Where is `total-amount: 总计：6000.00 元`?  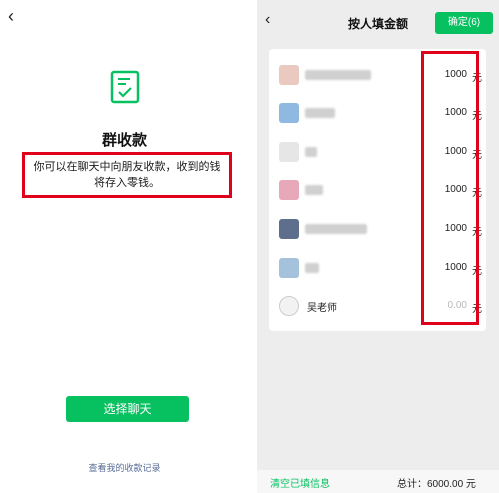 total-amount: 总计：6000.00 元 is located at coordinates (436, 484).